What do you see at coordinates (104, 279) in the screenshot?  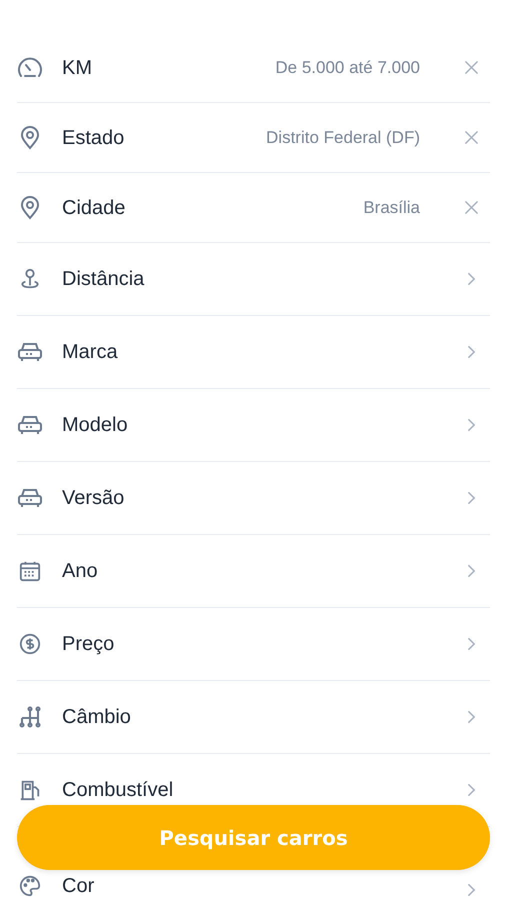 I see `filter-label: Distância` at bounding box center [104, 279].